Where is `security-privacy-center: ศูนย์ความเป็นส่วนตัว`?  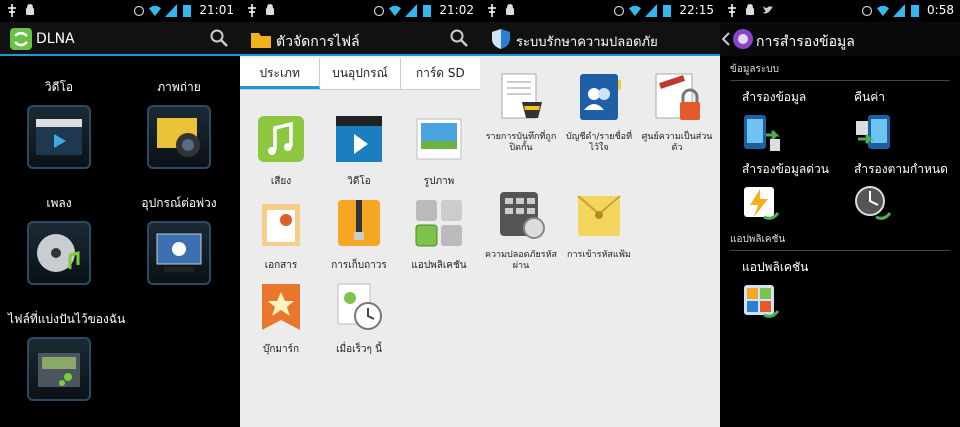 security-privacy-center: ศูนย์ความเป็นส่วนตัว is located at coordinates (677, 113).